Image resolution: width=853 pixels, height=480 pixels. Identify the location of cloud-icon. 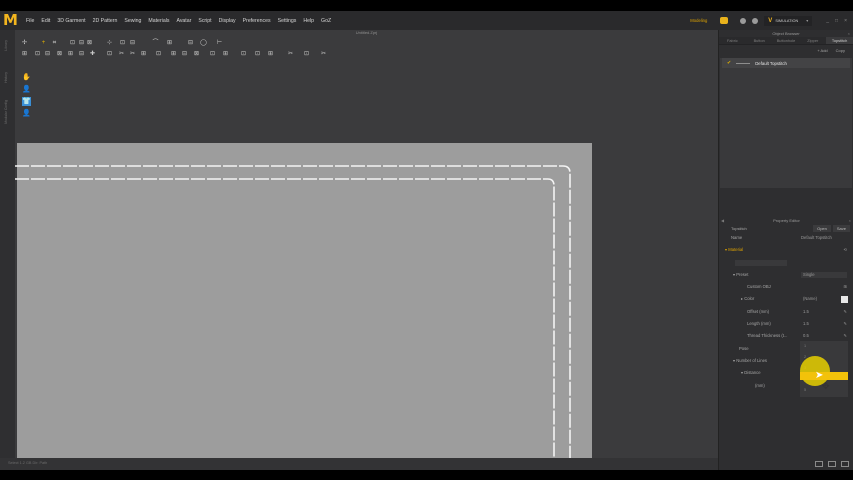
(724, 20).